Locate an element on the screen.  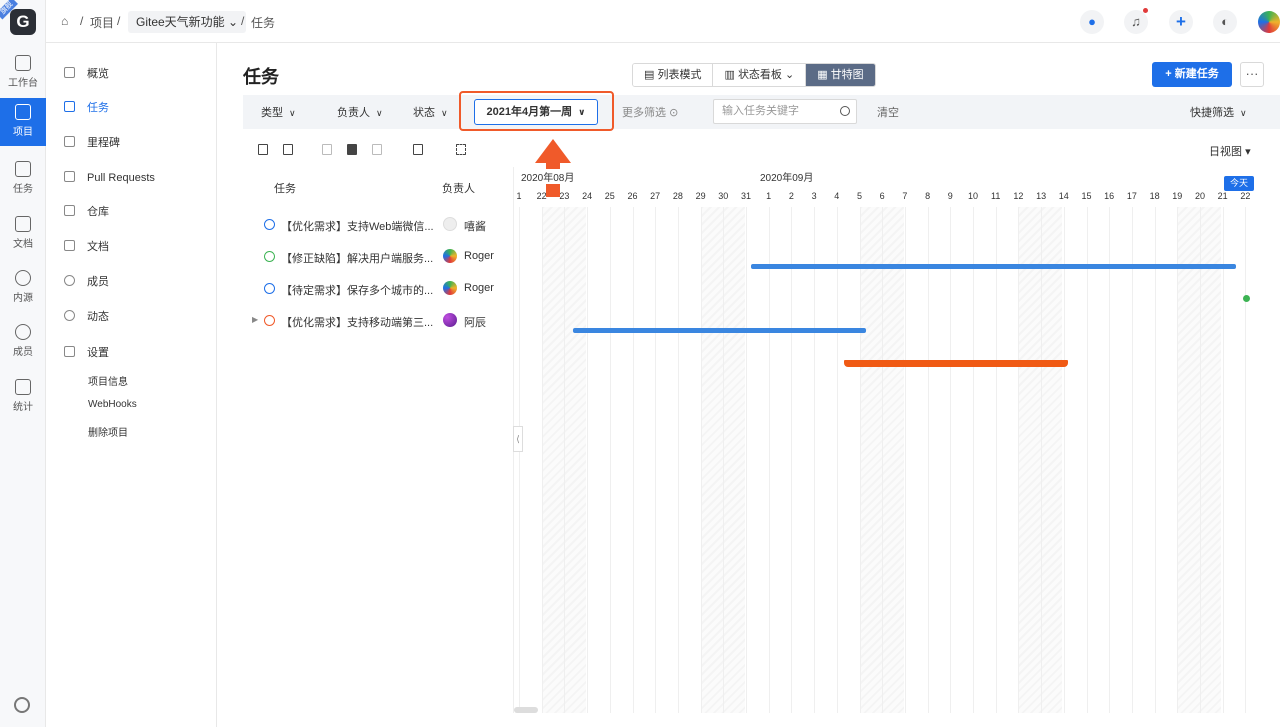
calendar-icon is located at coordinates (418, 149).